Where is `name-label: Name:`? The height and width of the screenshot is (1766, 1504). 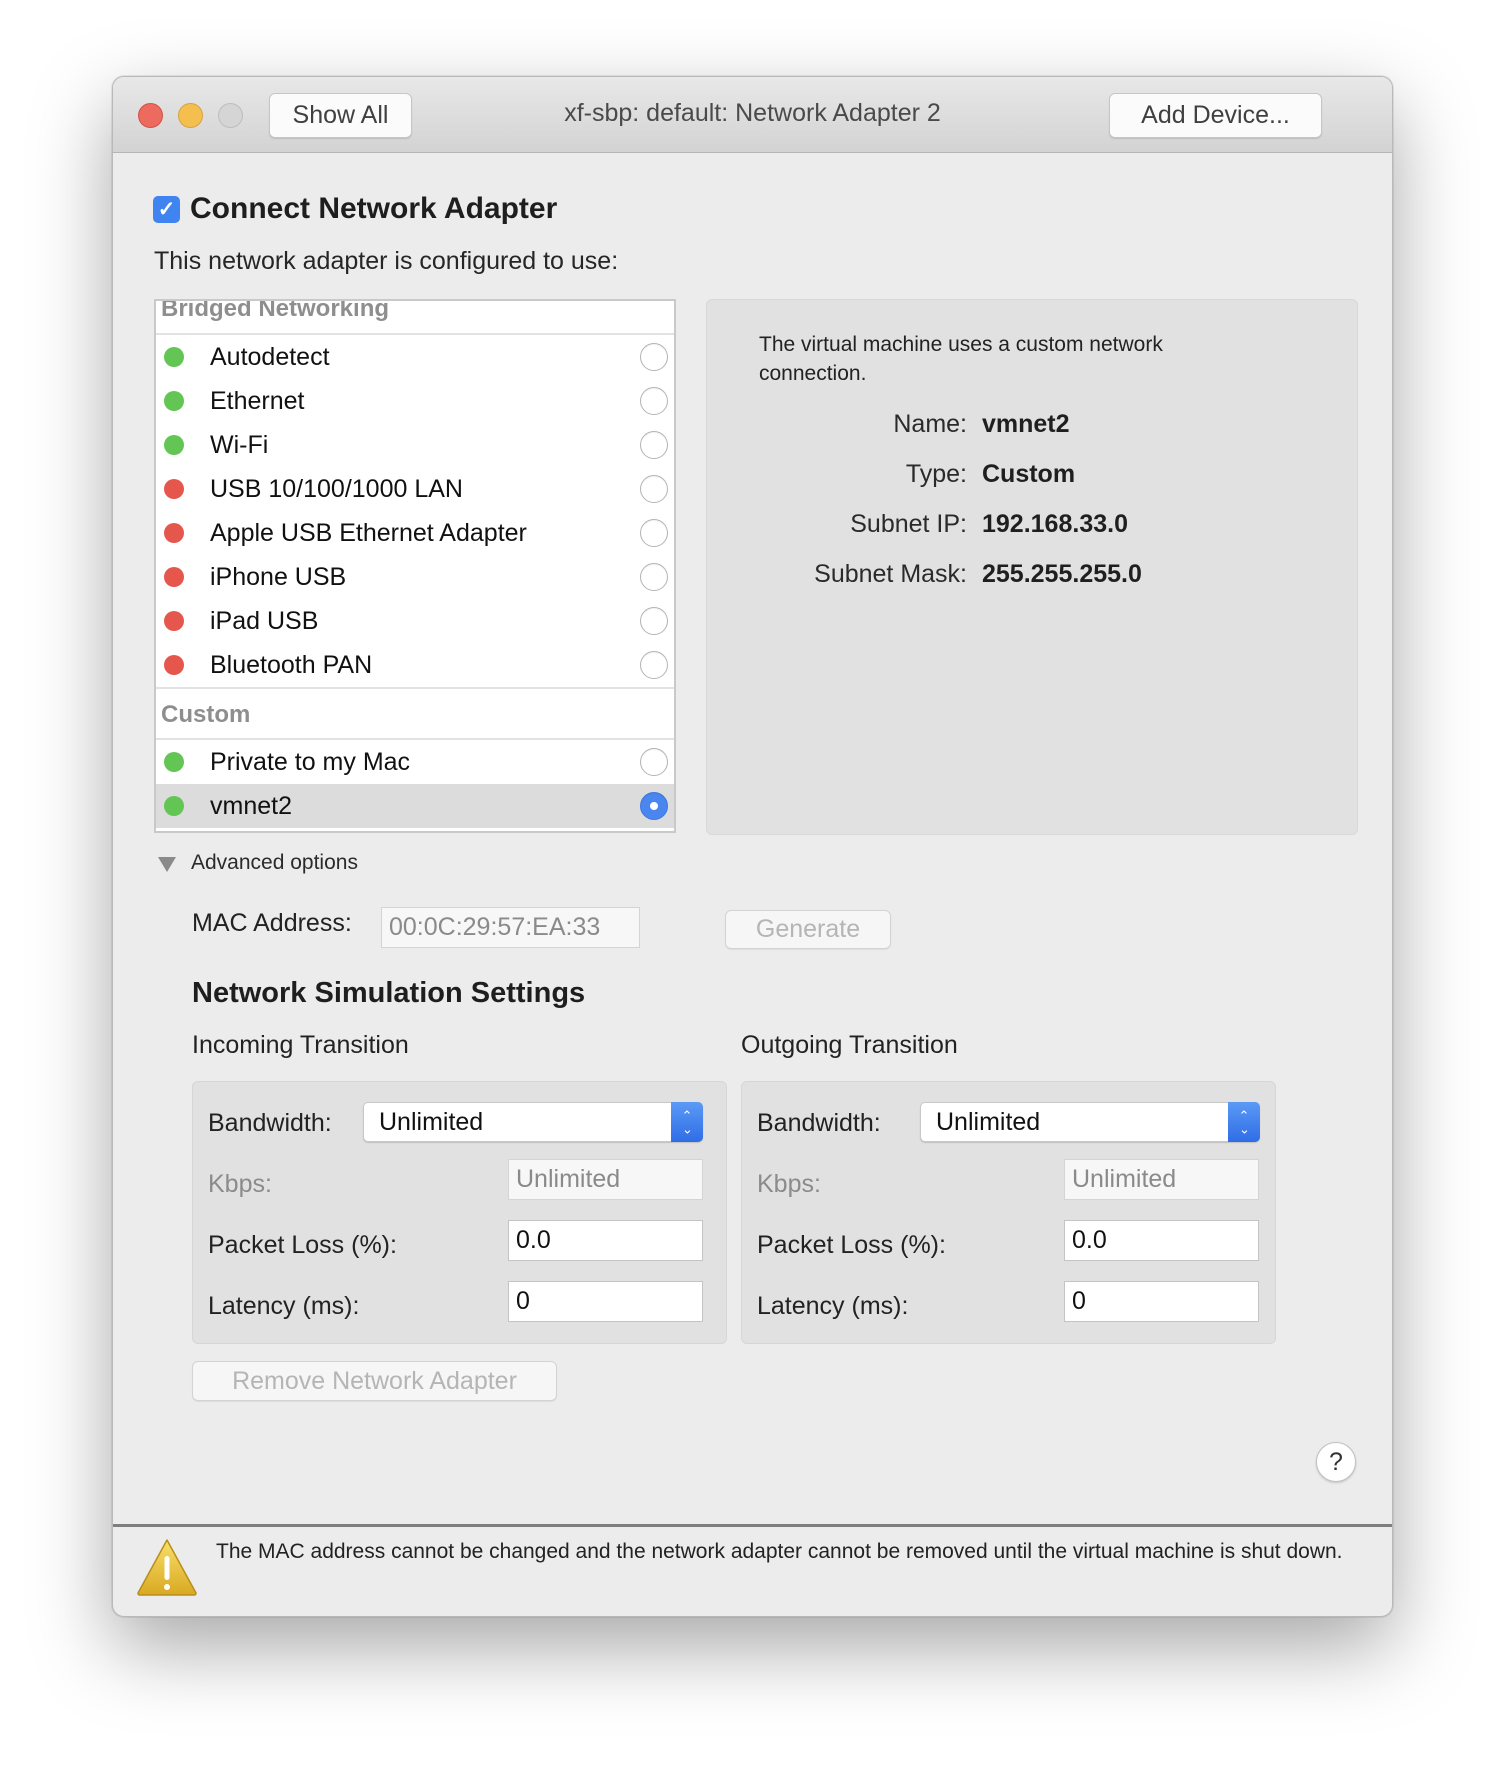 name-label: Name: is located at coordinates (930, 424).